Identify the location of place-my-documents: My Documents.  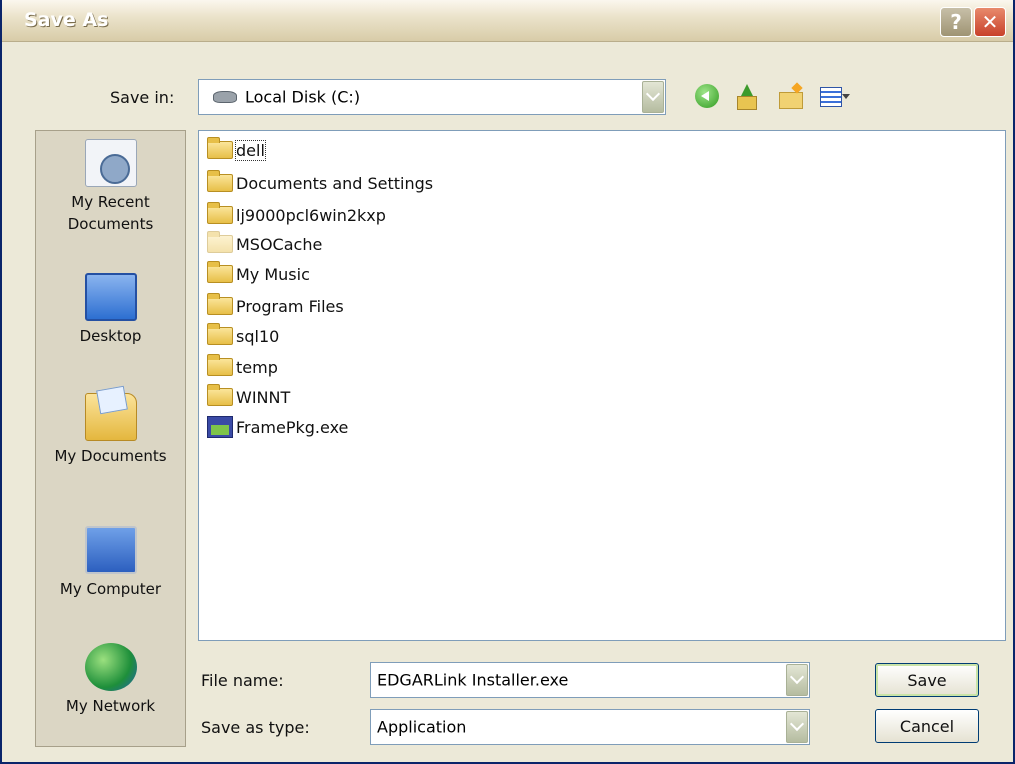
(110, 430).